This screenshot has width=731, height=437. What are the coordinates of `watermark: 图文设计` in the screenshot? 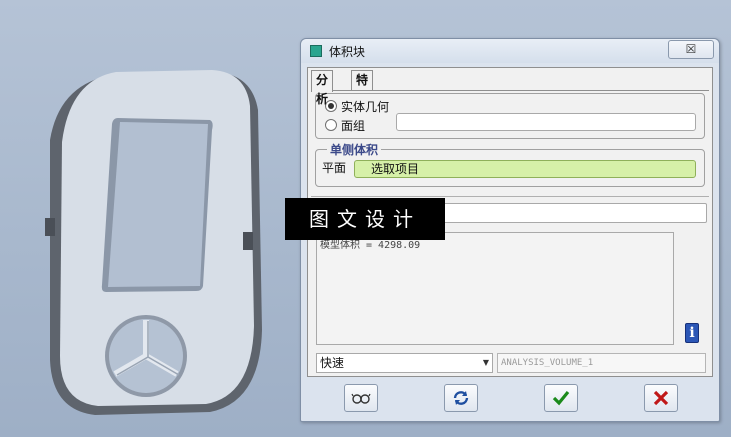 It's located at (365, 219).